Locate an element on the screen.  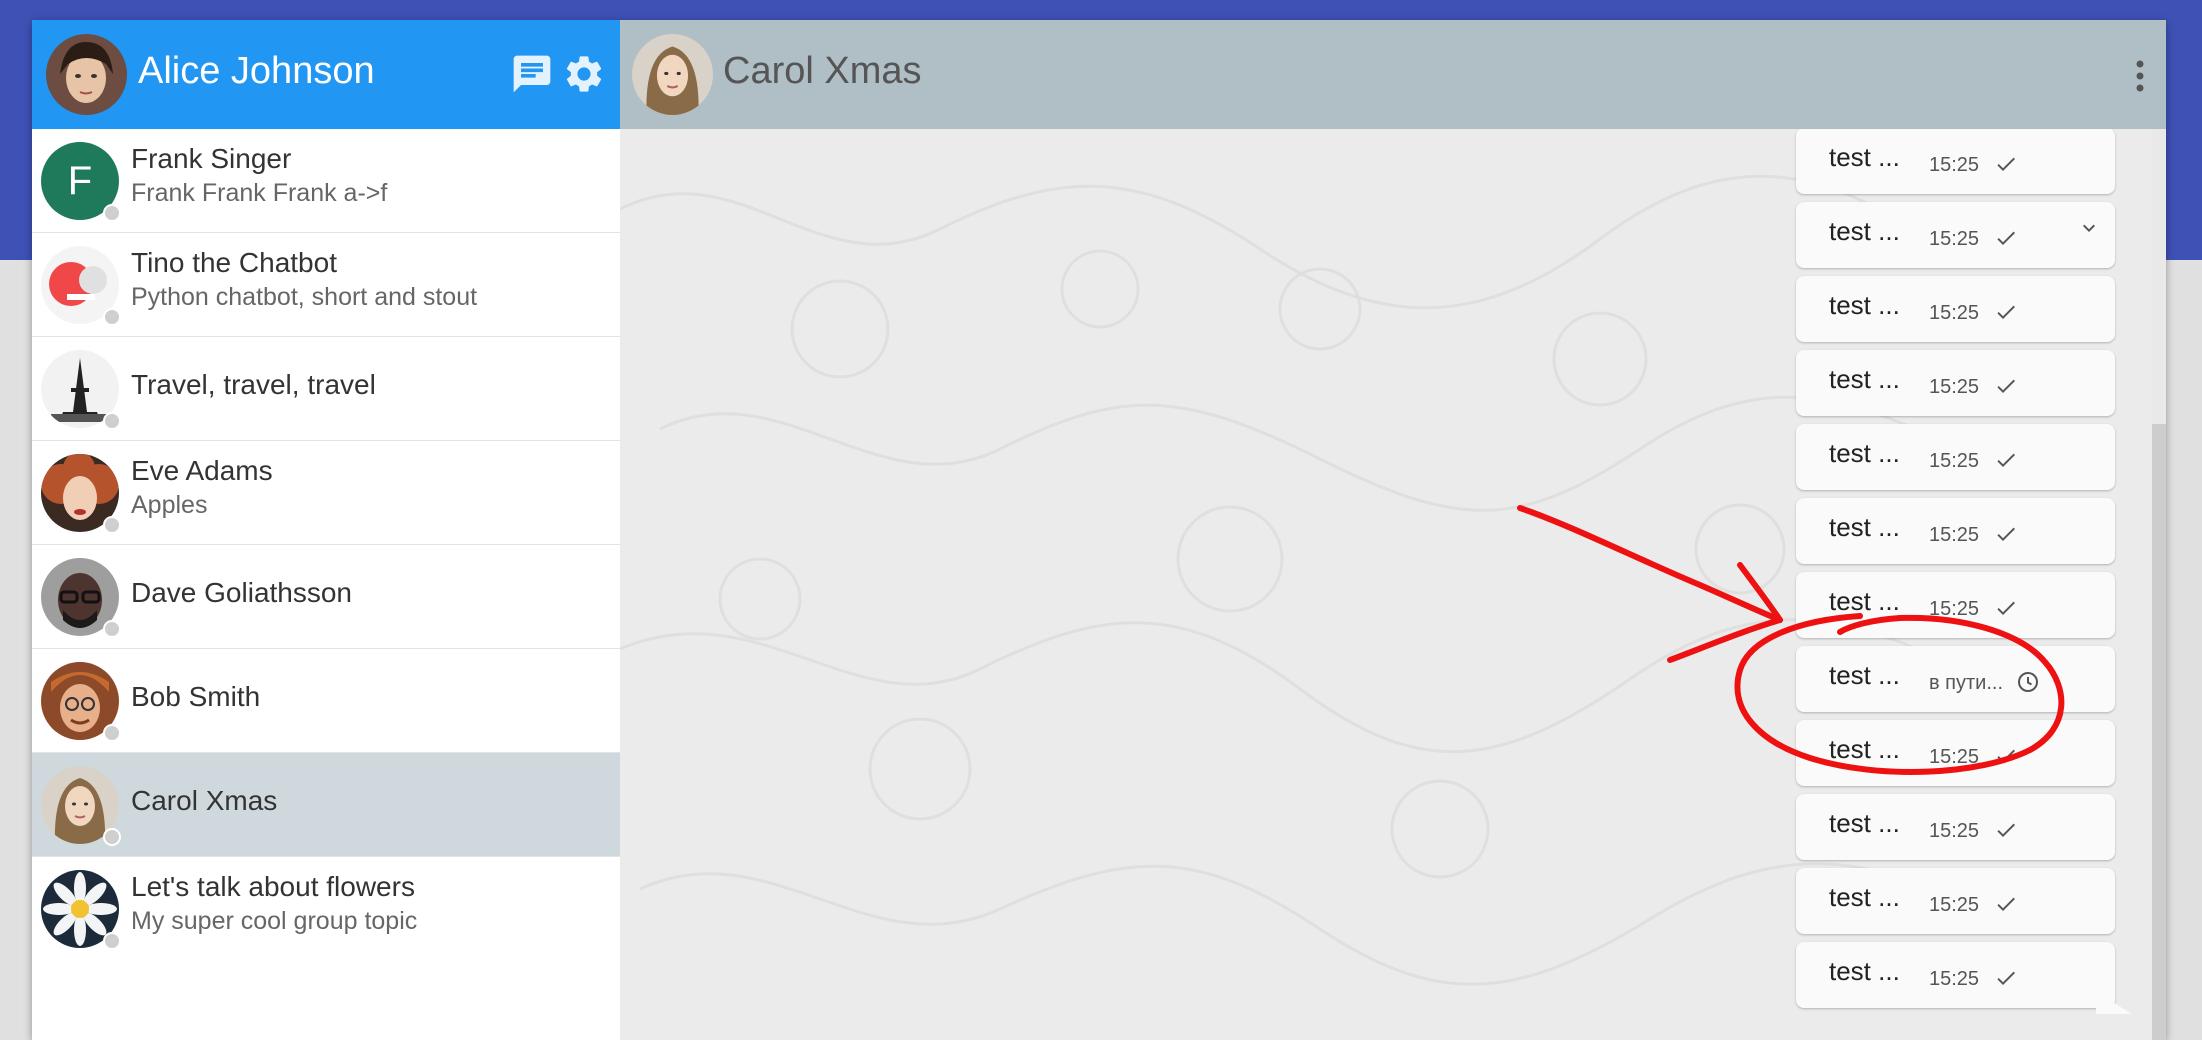
contact-name: Travel, travel, travel is located at coordinates (253, 384).